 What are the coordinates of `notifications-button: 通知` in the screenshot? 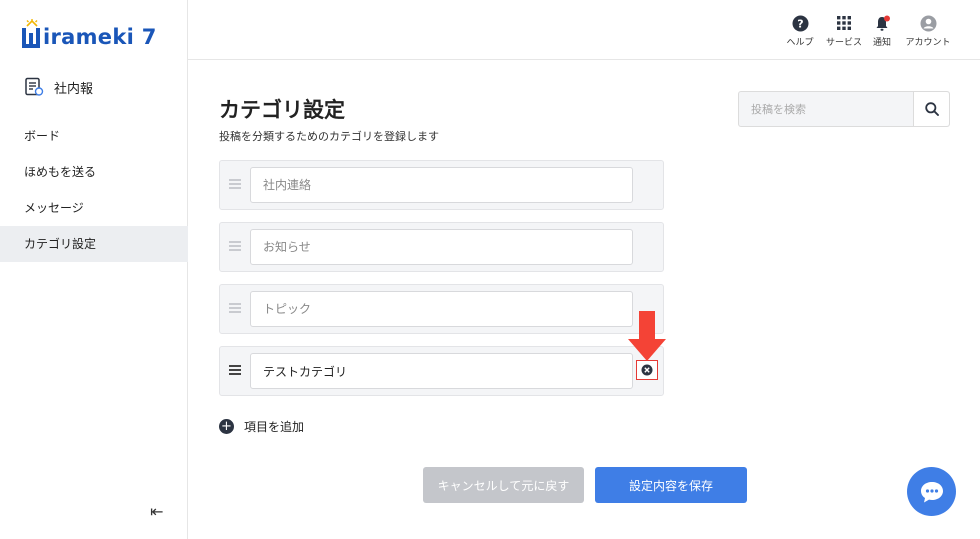 It's located at (882, 31).